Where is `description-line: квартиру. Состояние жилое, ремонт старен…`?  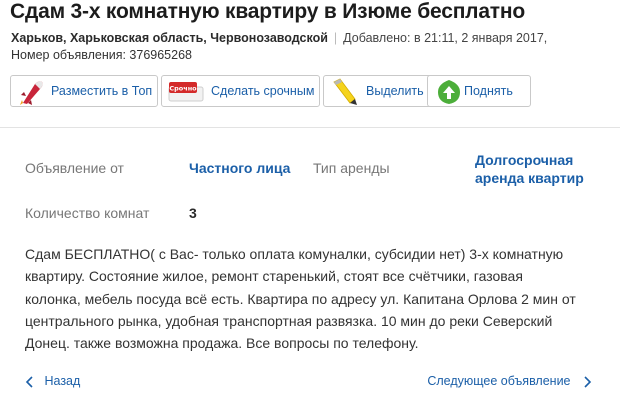 description-line: квартиру. Состояние жилое, ремонт старен… is located at coordinates (274, 276).